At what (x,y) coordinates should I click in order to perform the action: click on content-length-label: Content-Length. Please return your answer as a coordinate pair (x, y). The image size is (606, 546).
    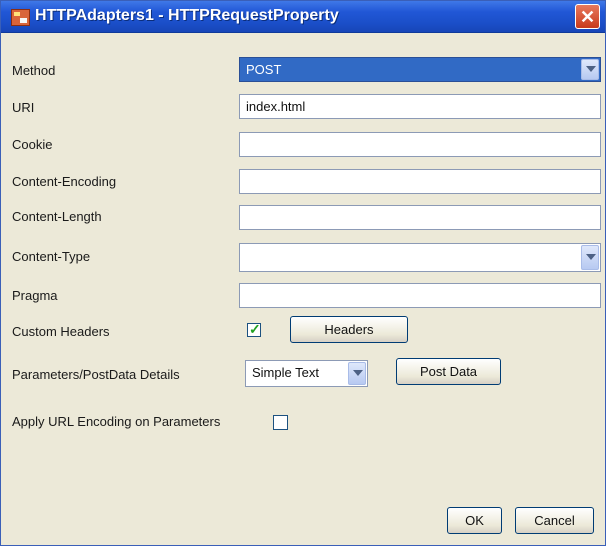
    Looking at the image, I should click on (57, 216).